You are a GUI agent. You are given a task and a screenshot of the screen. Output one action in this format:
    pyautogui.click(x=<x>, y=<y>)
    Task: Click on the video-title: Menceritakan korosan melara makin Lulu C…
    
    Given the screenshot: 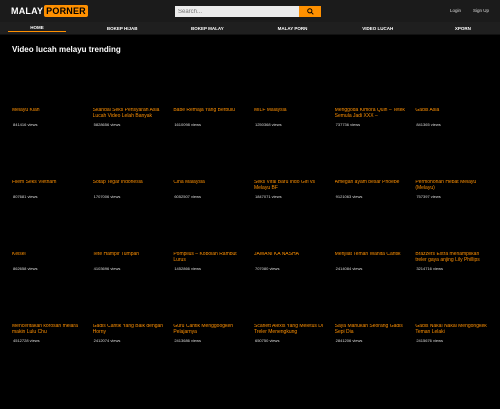 What is the action you would take?
    pyautogui.click(x=48, y=330)
    